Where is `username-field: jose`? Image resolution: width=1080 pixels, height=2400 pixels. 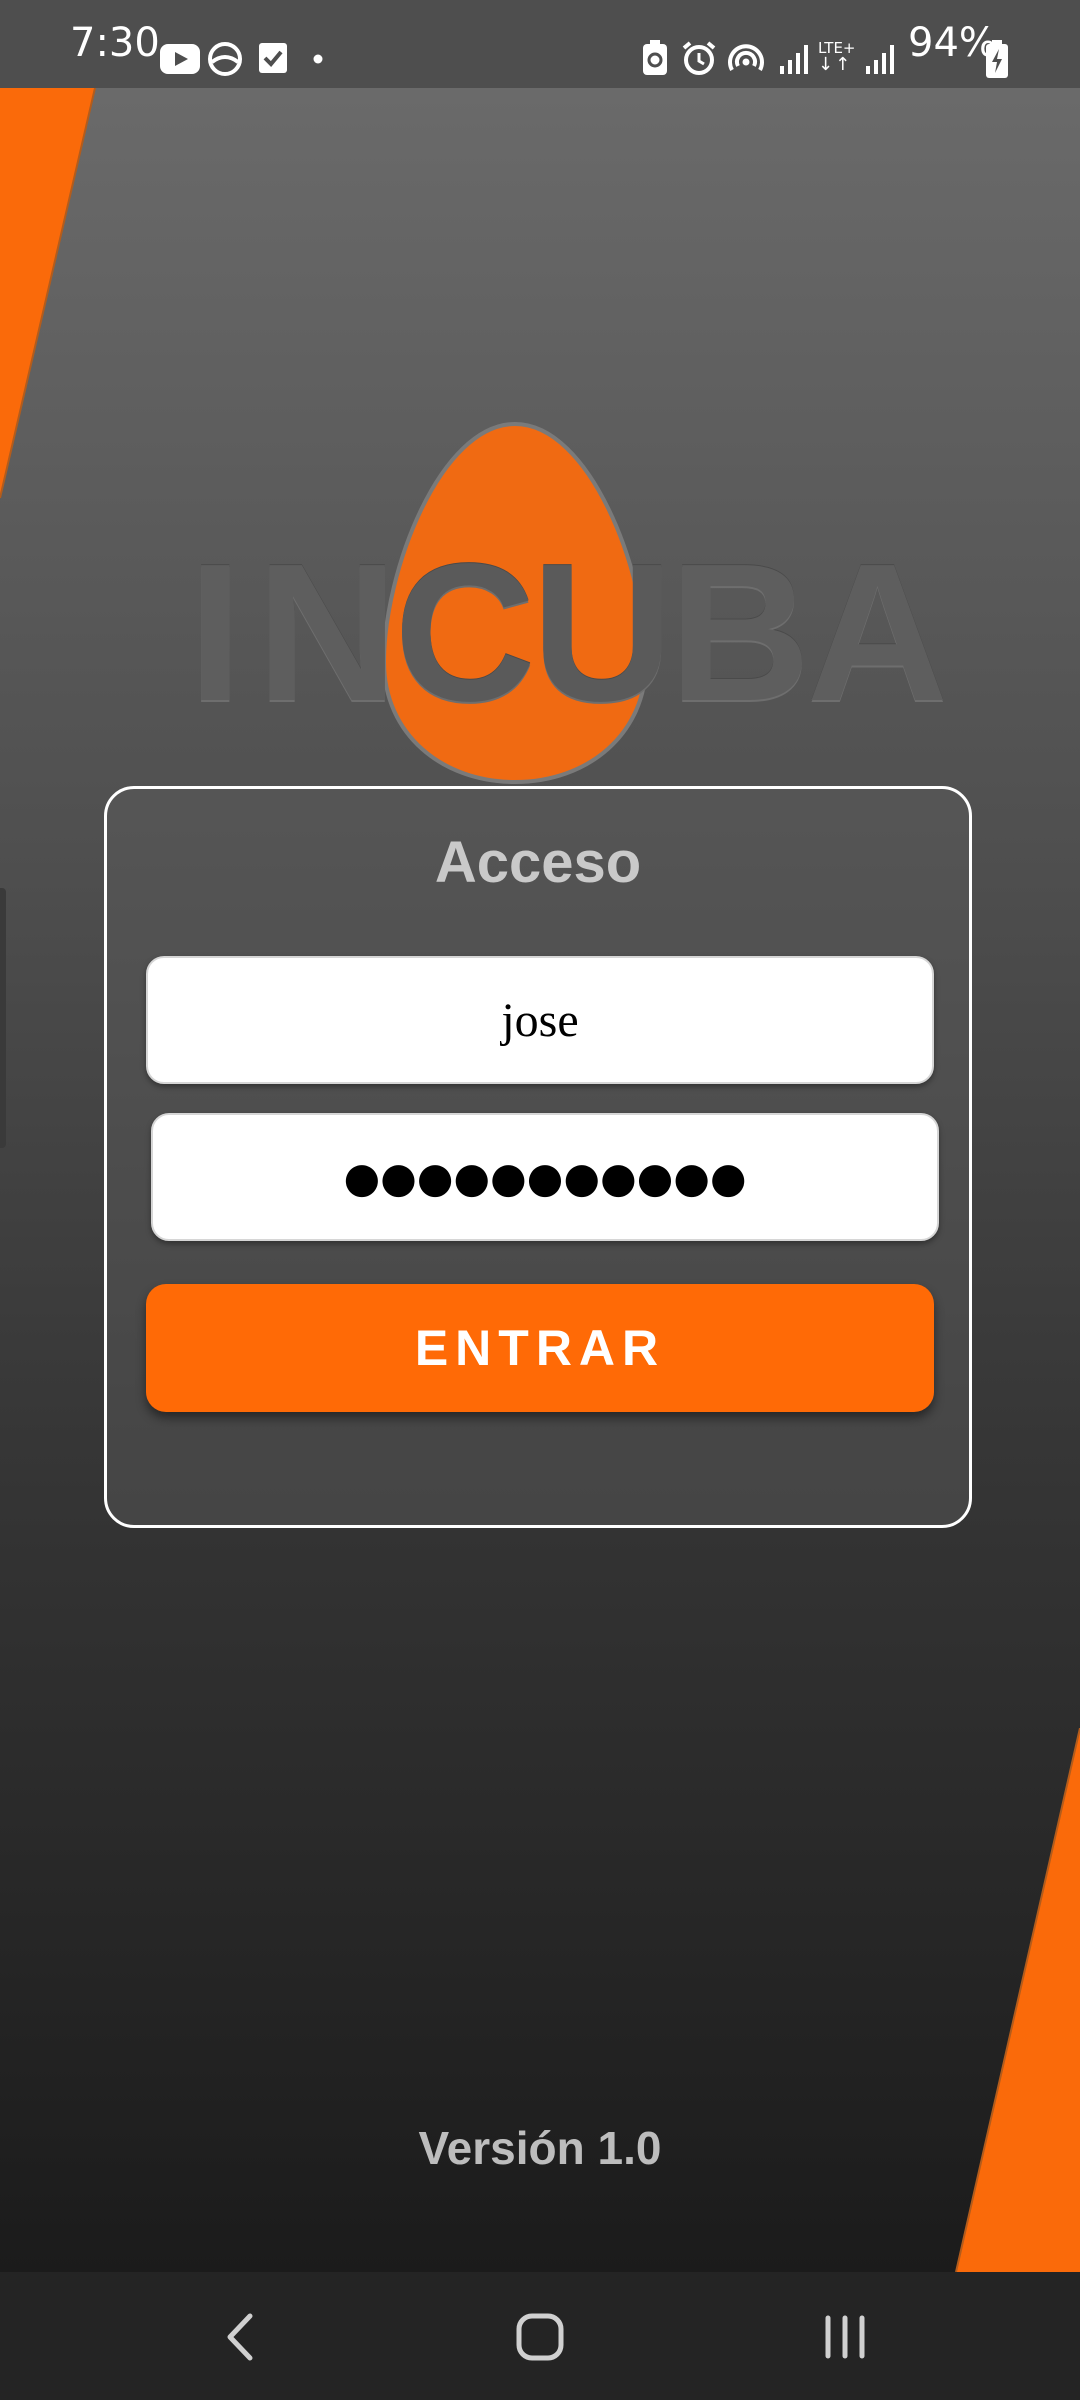
username-field: jose is located at coordinates (540, 1020).